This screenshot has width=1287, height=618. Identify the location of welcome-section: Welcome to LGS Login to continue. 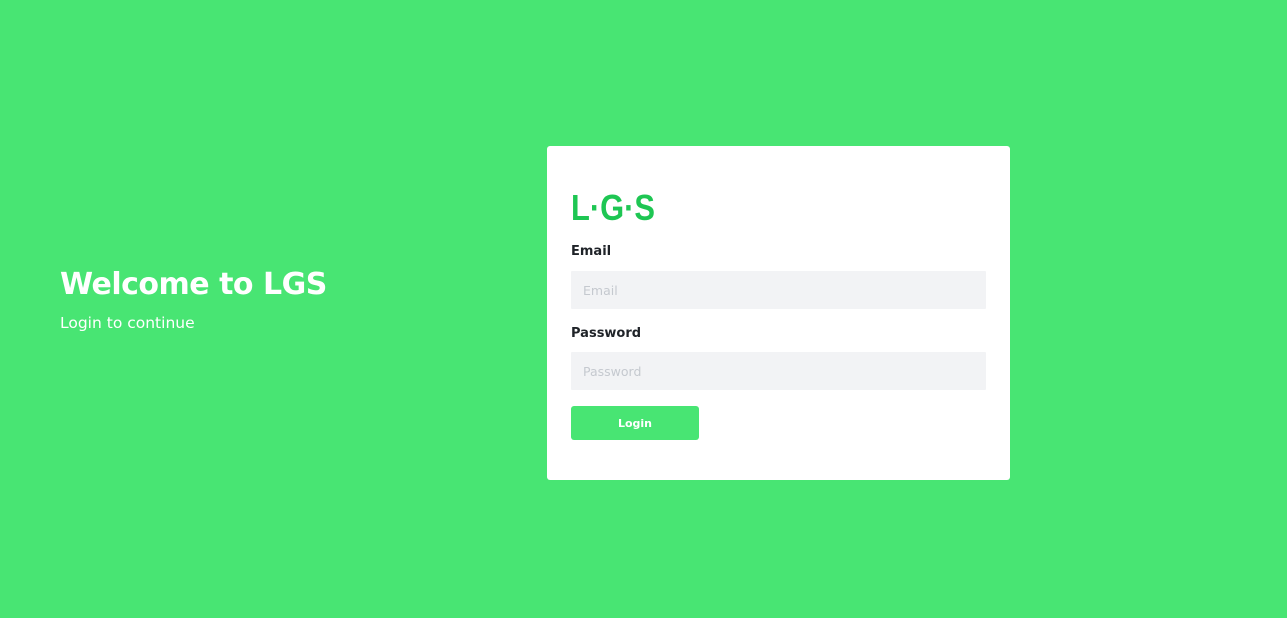
(193, 299).